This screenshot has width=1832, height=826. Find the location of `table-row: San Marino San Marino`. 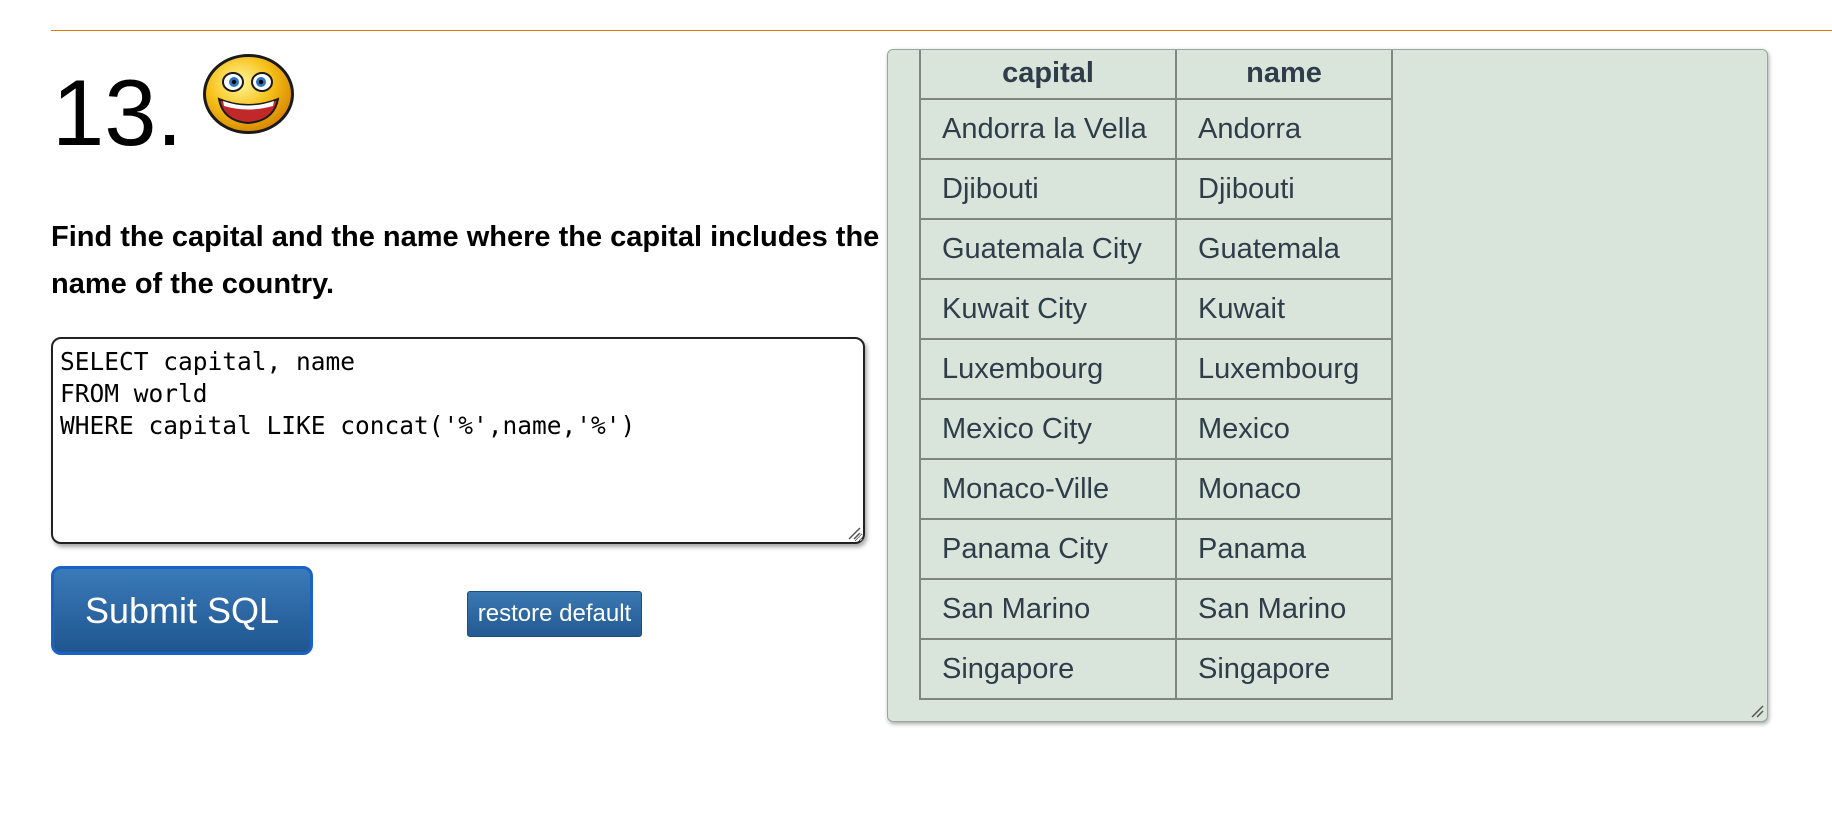

table-row: San Marino San Marino is located at coordinates (1156, 609).